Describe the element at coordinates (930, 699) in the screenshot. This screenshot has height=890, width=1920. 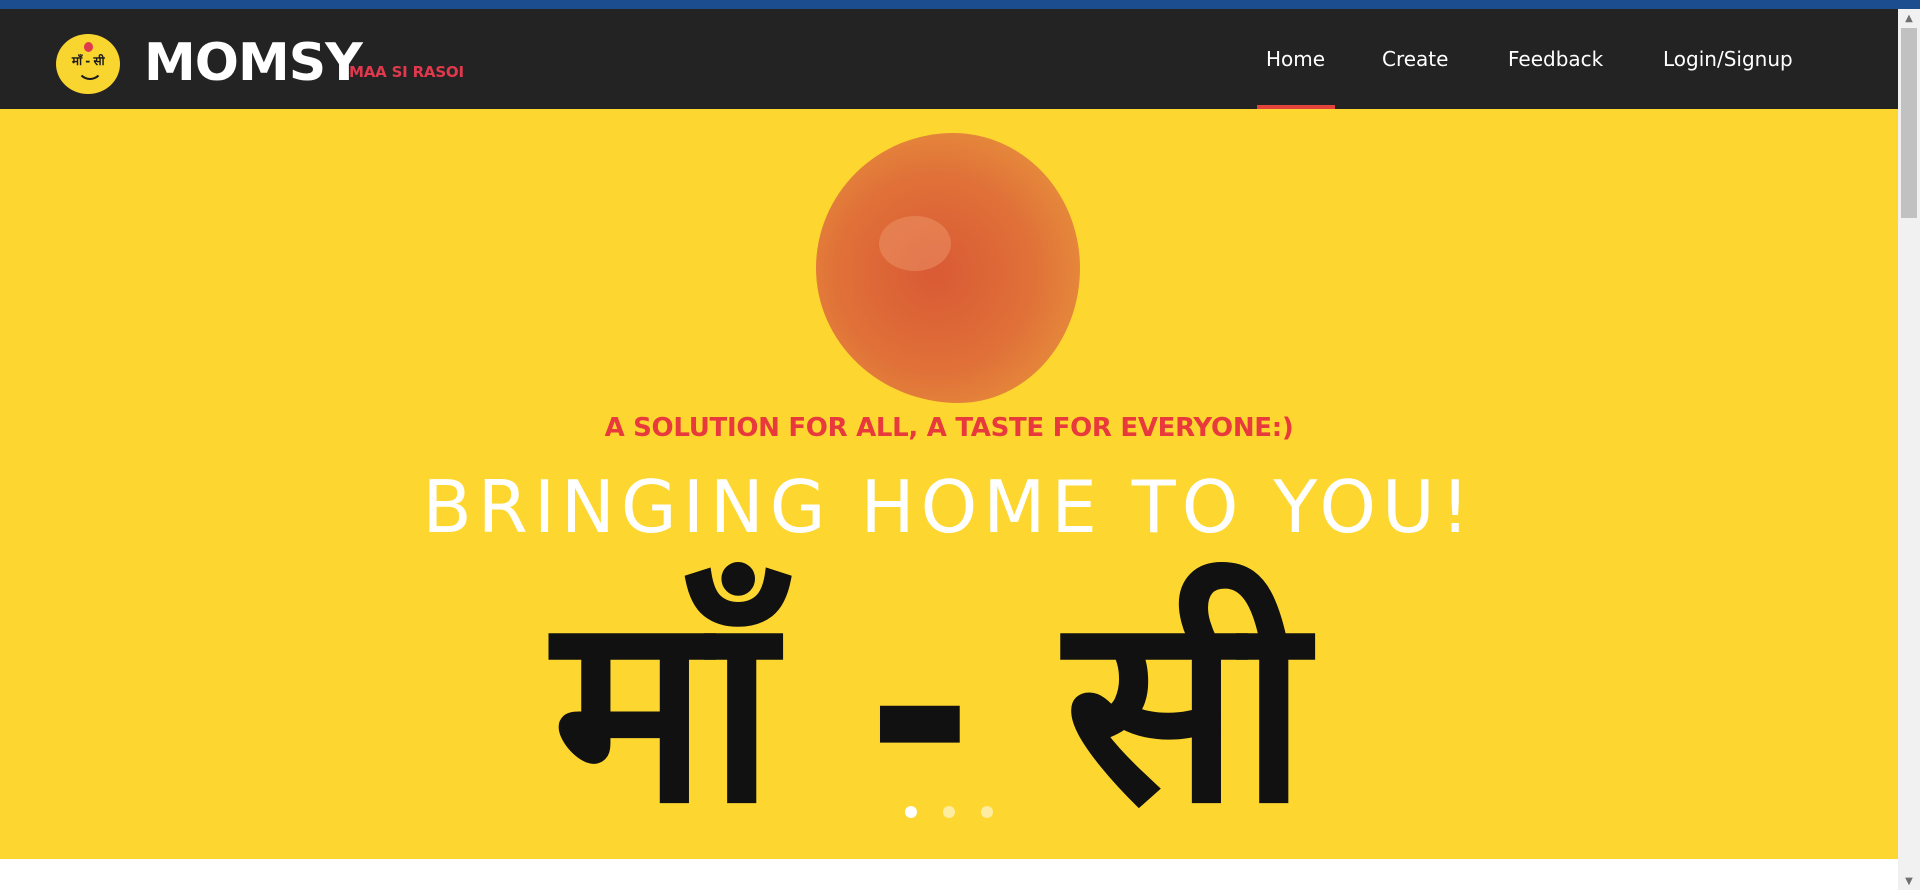
I see `maa-si-devanagari-artwork: माँ - सी` at that location.